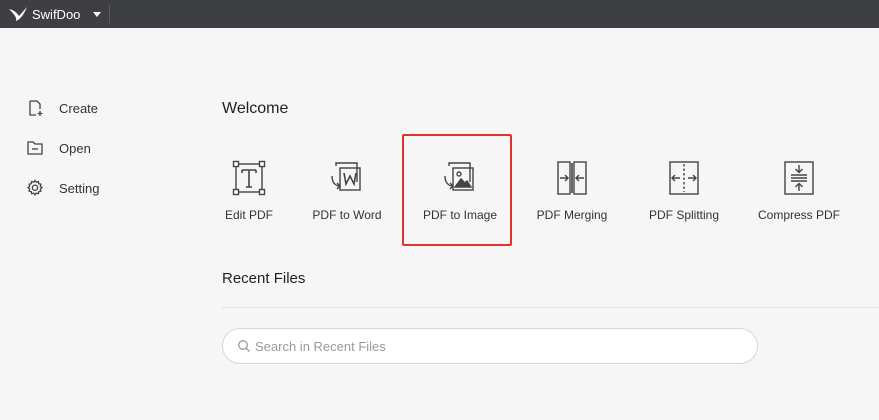 This screenshot has width=879, height=420. What do you see at coordinates (36, 108) in the screenshot?
I see `new-file-icon` at bounding box center [36, 108].